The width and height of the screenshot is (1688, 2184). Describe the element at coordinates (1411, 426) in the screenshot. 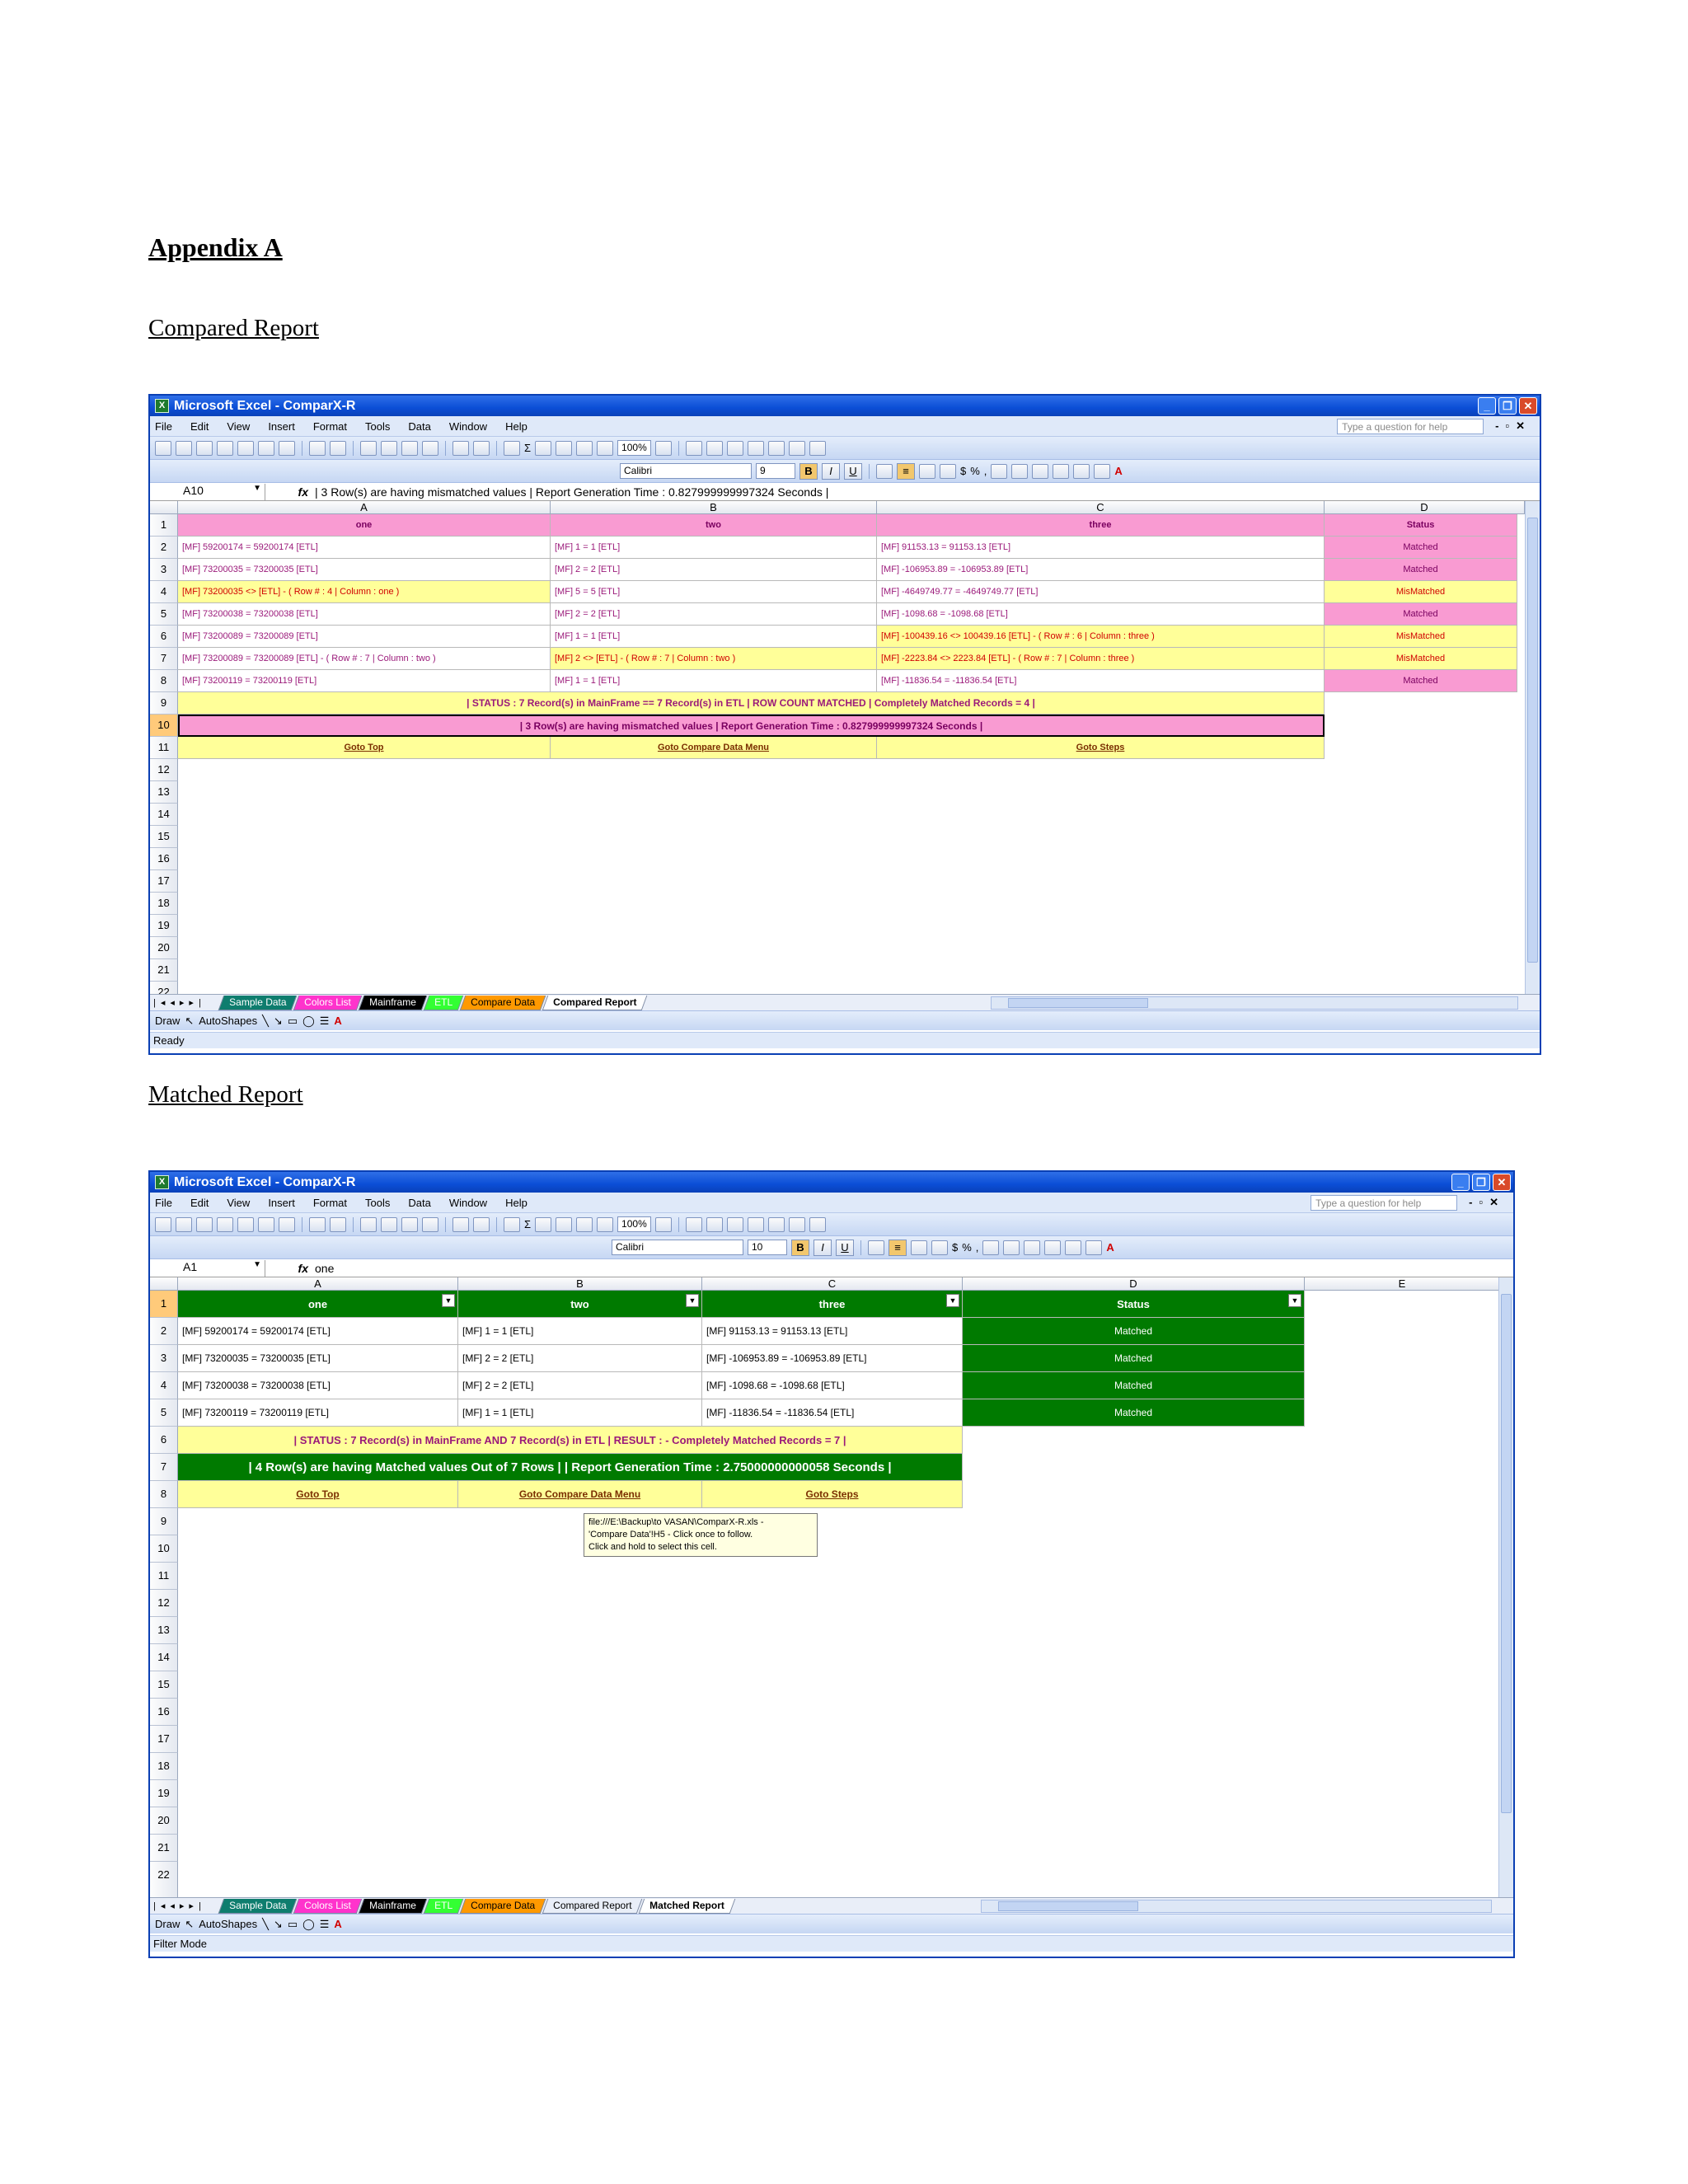

I see `help-search-input: Type a question for help` at that location.